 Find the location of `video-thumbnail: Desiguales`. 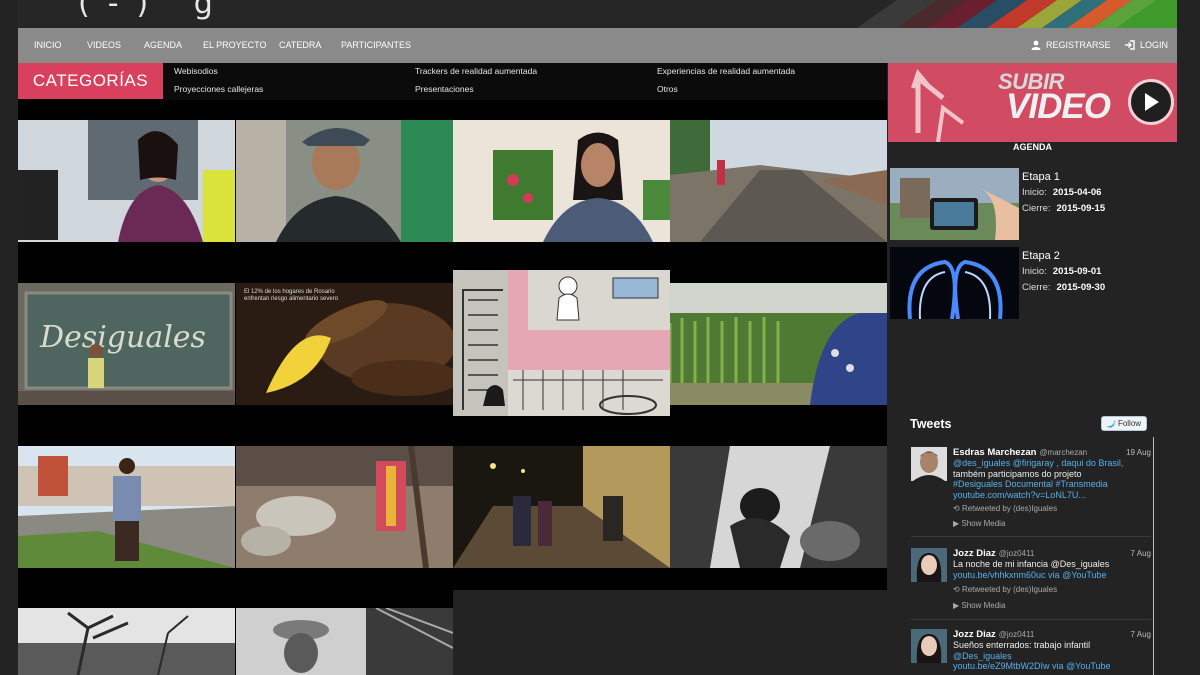

video-thumbnail: Desiguales is located at coordinates (126, 344).